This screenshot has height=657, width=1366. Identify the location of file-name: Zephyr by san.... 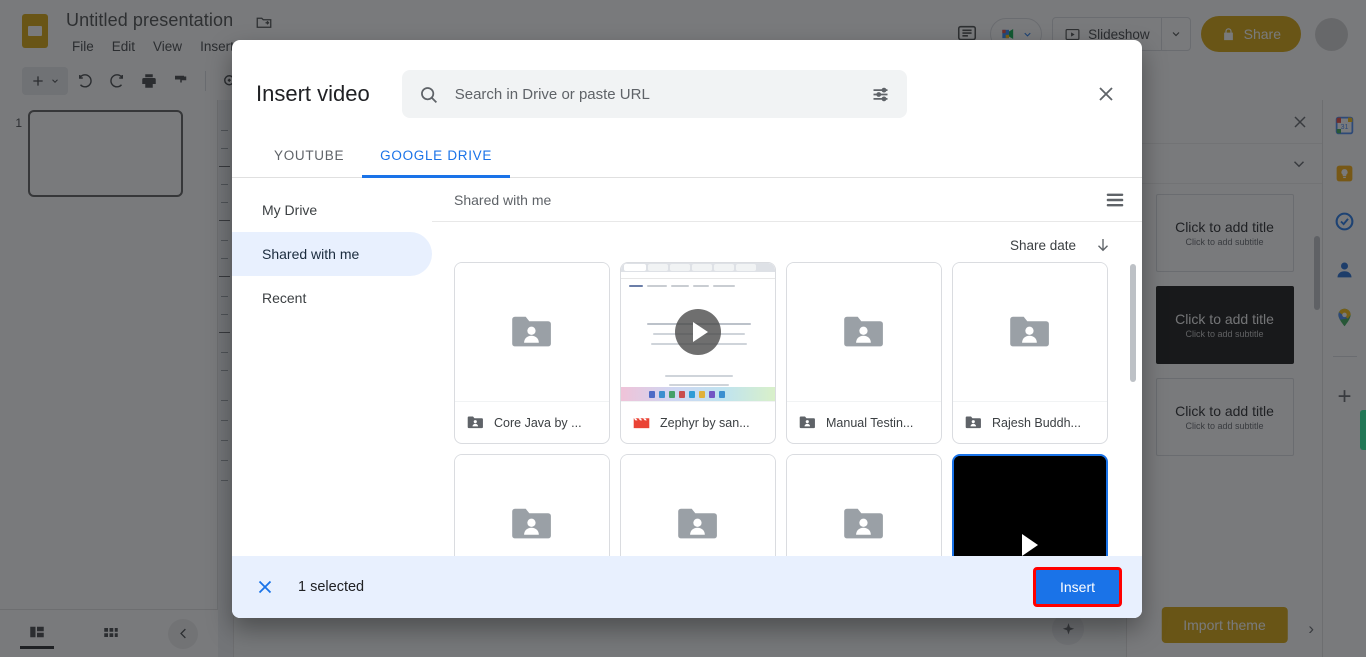
(705, 422).